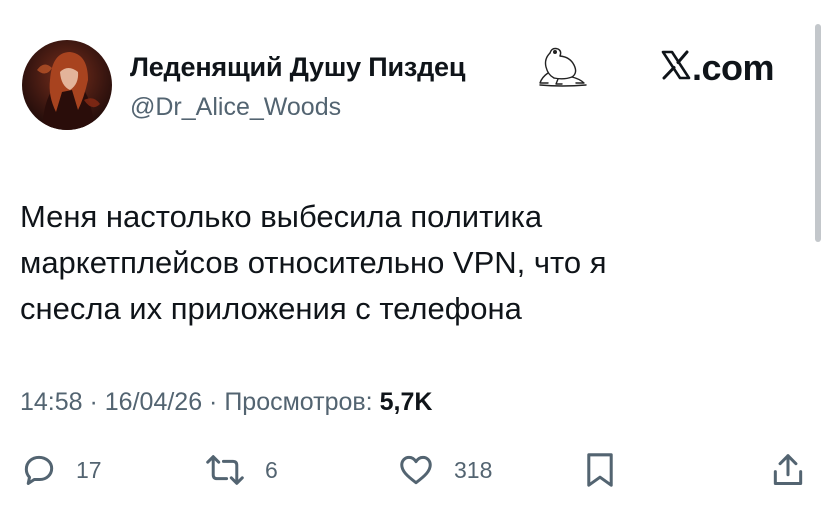  What do you see at coordinates (818, 133) in the screenshot?
I see `scrollbar-thumb` at bounding box center [818, 133].